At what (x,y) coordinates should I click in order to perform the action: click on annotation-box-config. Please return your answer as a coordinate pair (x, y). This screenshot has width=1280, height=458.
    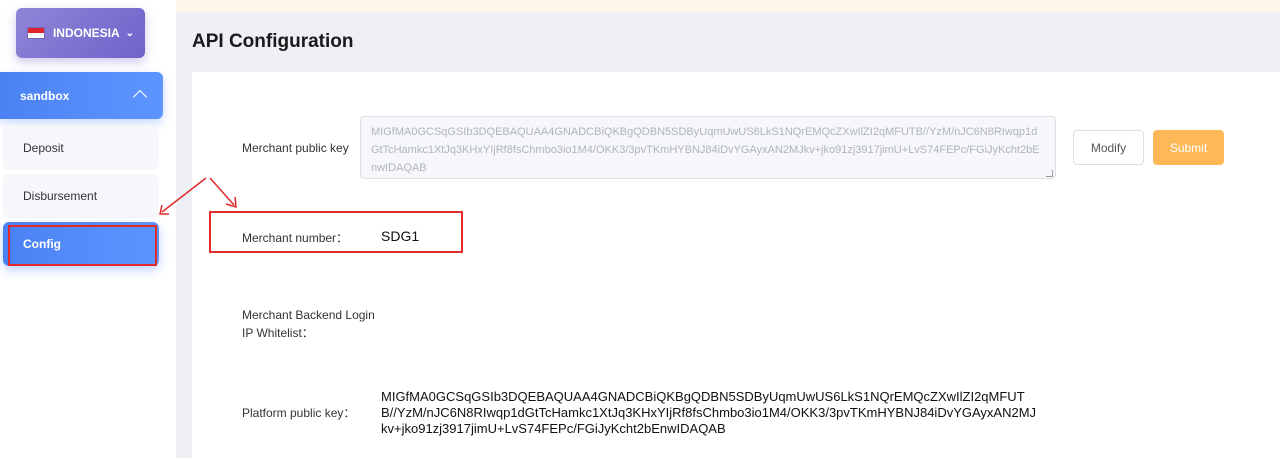
    Looking at the image, I should click on (82, 245).